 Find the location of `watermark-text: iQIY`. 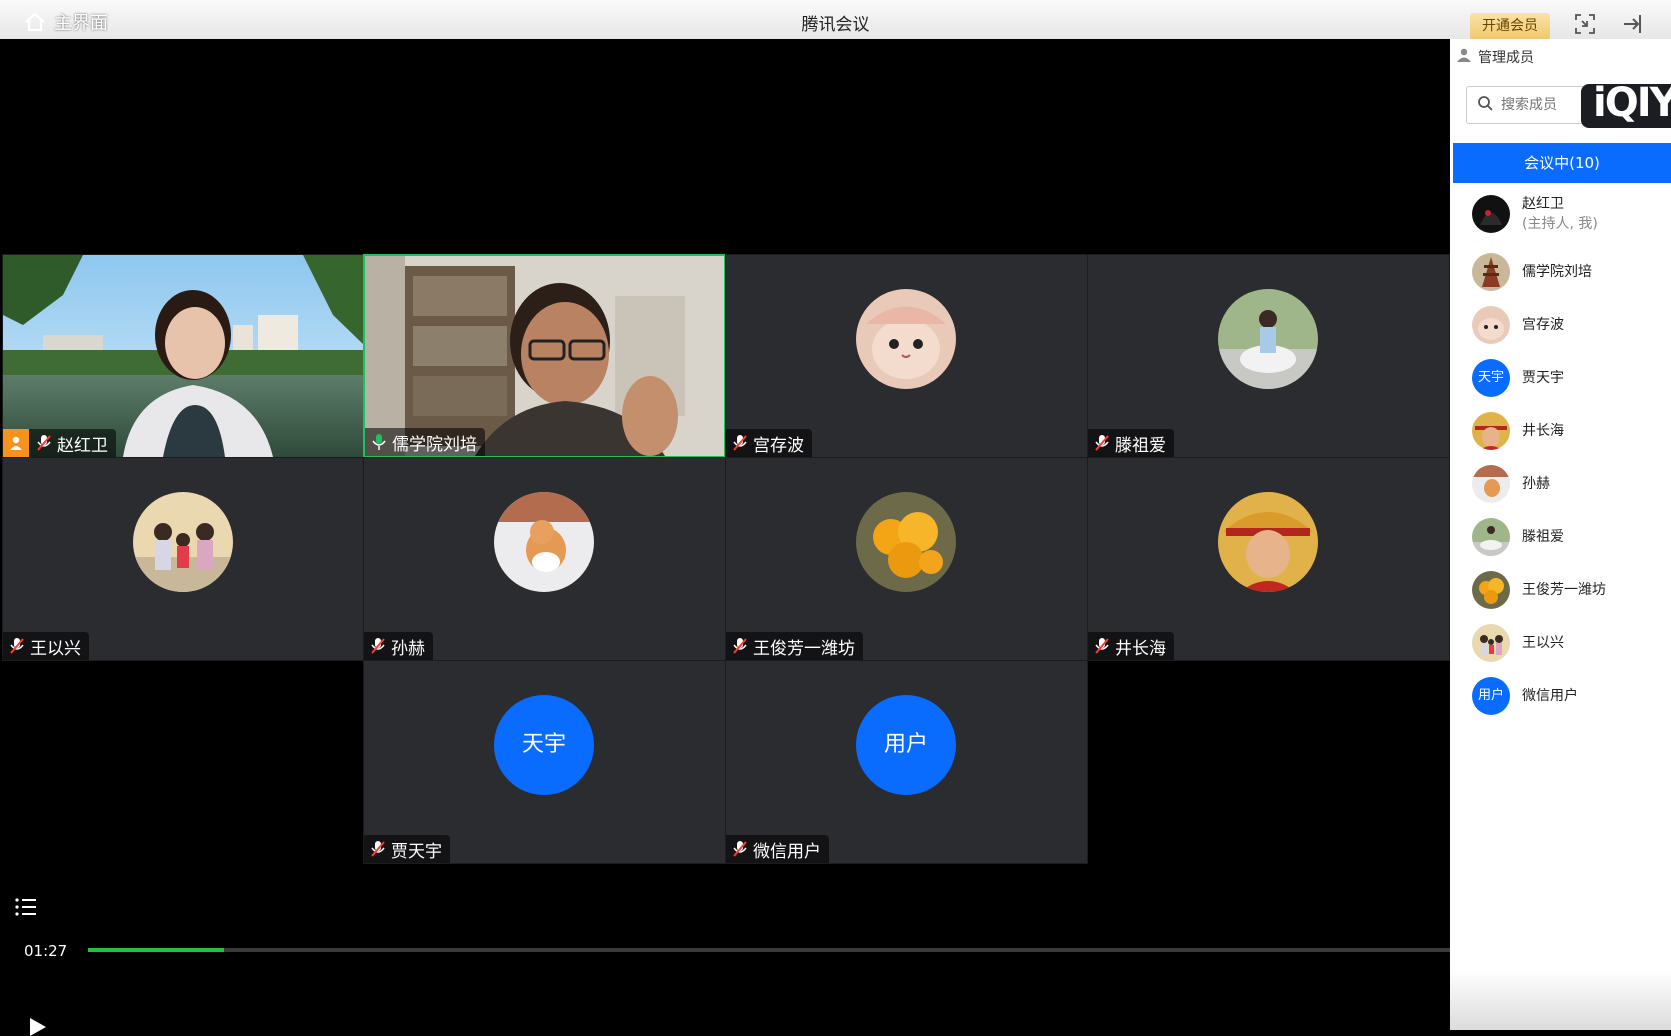

watermark-text: iQIY is located at coordinates (1632, 105).